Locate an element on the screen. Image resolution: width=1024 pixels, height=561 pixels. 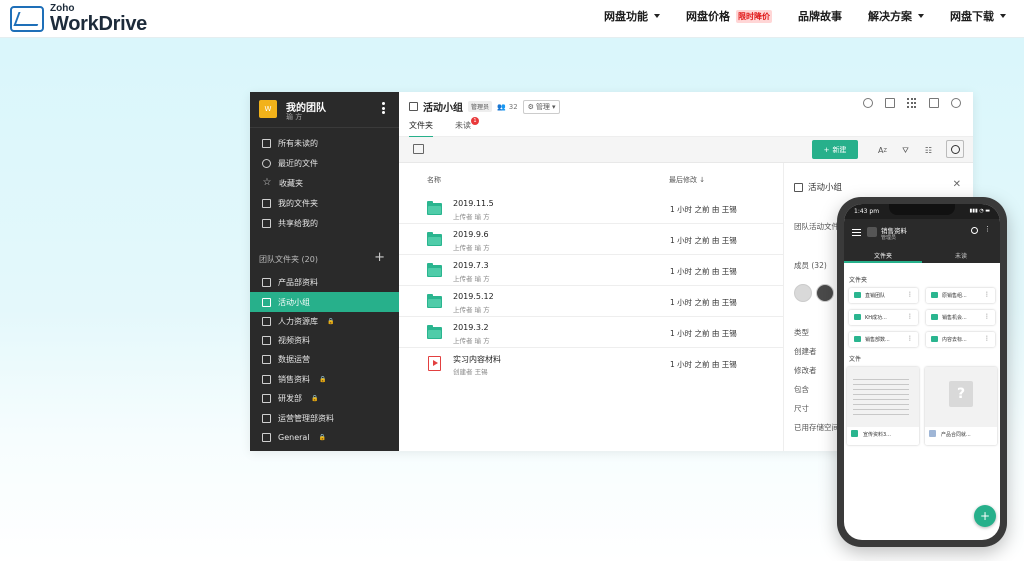
team-avatar: W is located at coordinates (268, 109).